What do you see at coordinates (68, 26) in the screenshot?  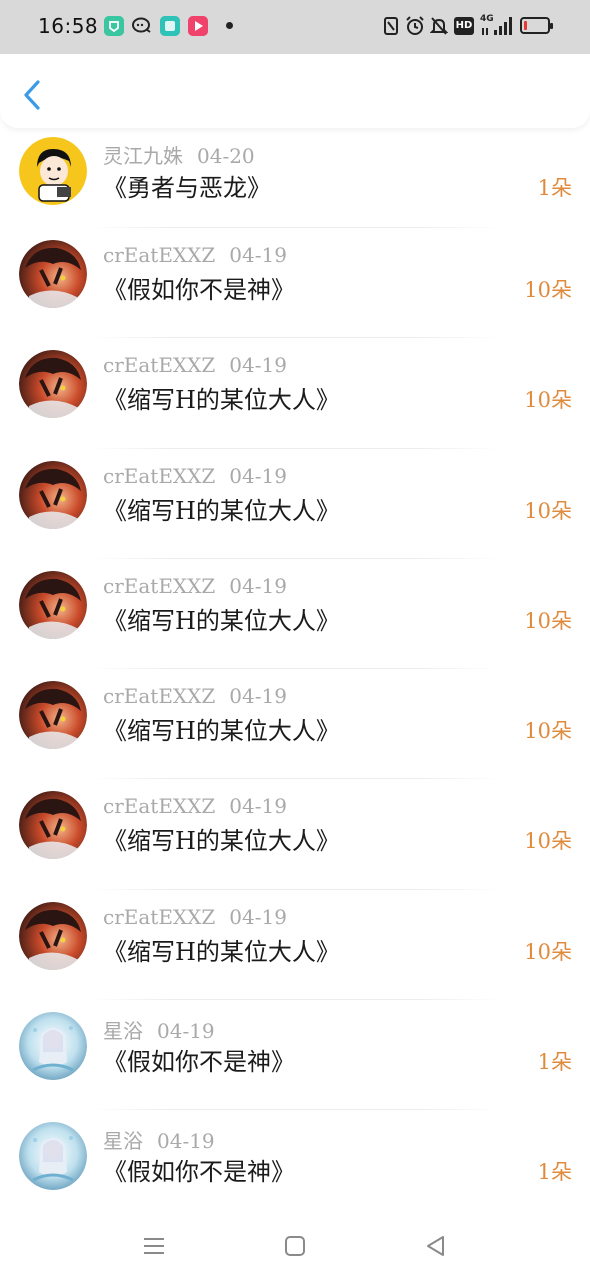 I see `status-time: 16:58` at bounding box center [68, 26].